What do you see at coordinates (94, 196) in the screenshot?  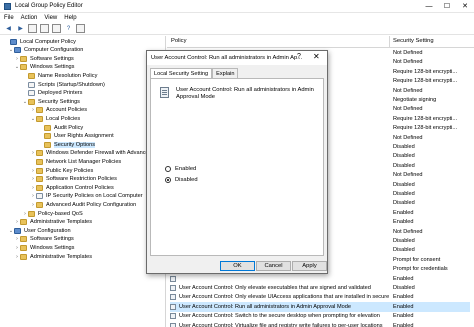 I see `tree-item-label: IP Security Policies on Local Computer` at bounding box center [94, 196].